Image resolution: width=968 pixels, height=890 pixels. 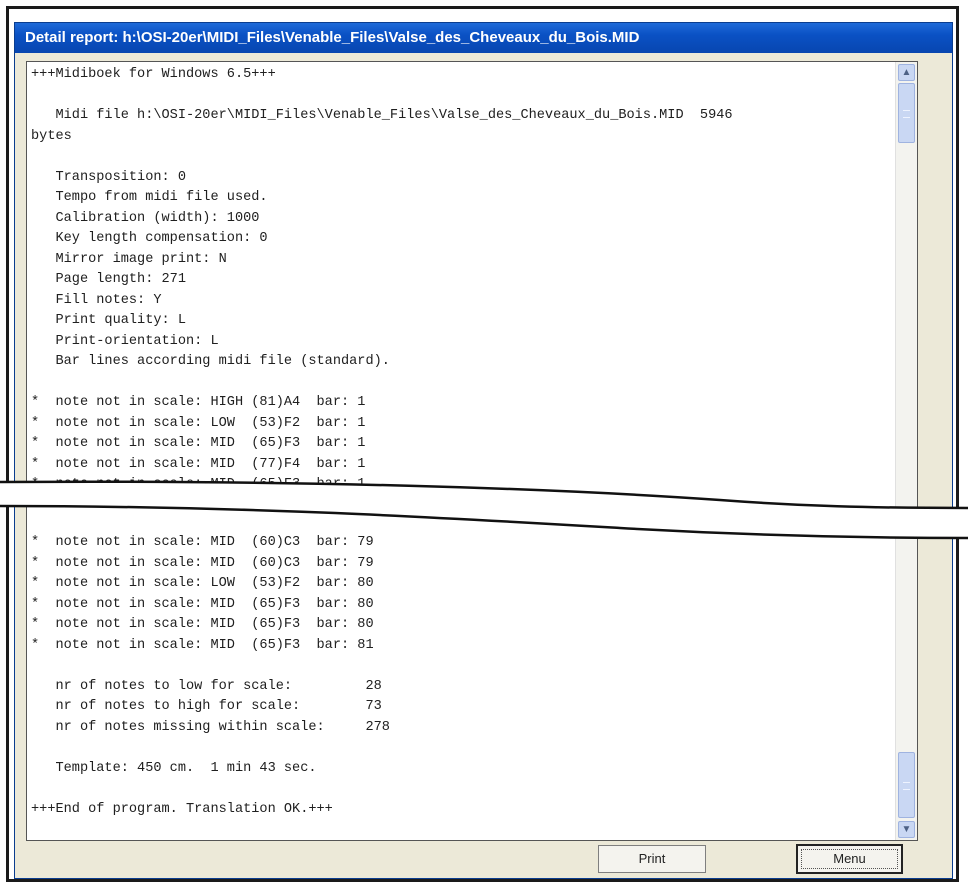 I want to click on scroll-thumb-top, so click(x=906, y=113).